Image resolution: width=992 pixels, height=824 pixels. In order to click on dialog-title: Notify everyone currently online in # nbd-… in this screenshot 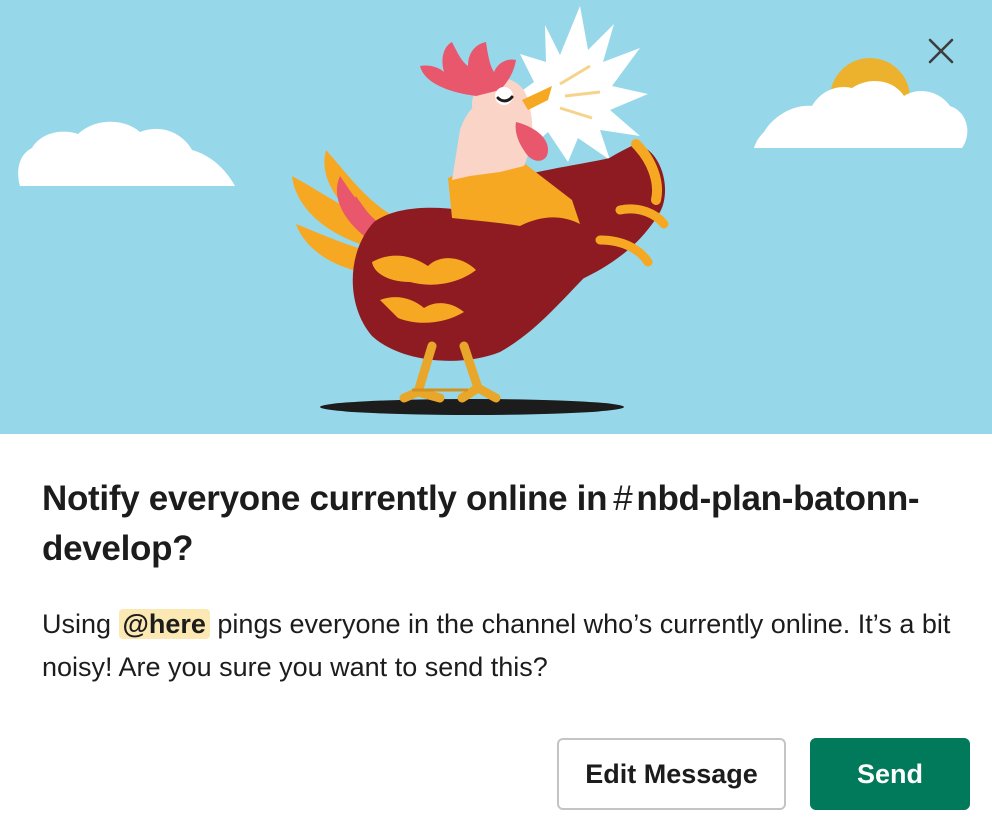, I will do `click(497, 524)`.